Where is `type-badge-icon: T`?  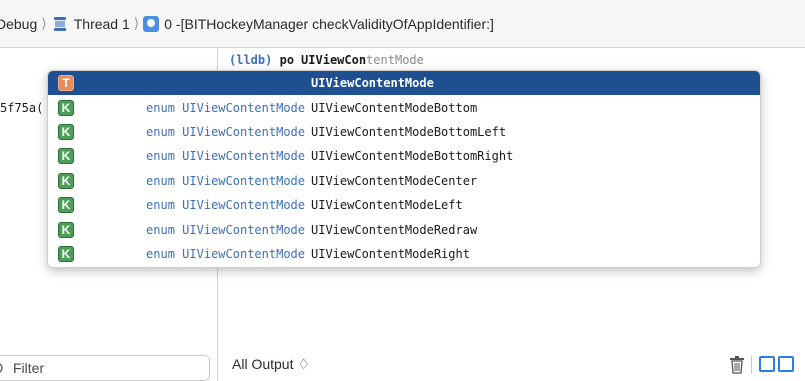
type-badge-icon: T is located at coordinates (66, 83).